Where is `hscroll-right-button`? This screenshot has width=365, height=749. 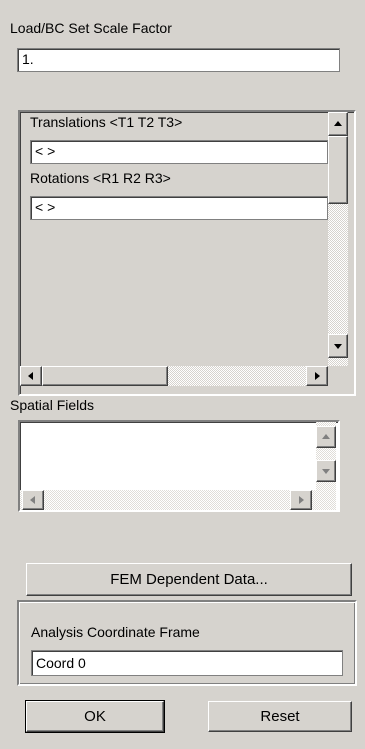
hscroll-right-button is located at coordinates (317, 376).